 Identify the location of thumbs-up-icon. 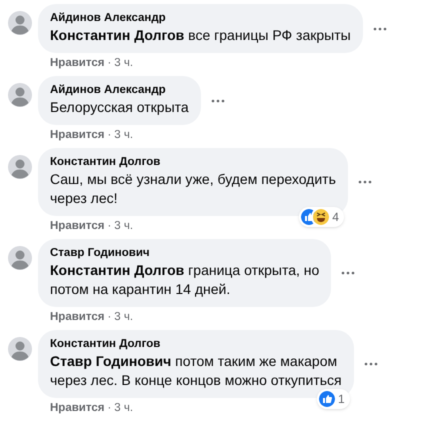
(326, 399).